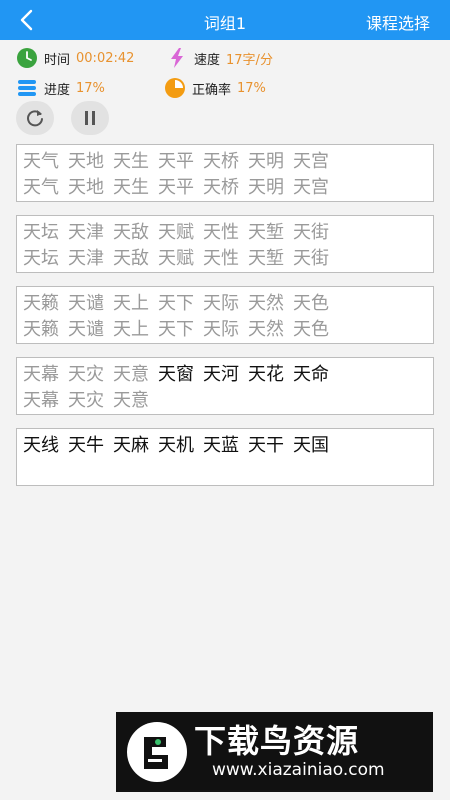  What do you see at coordinates (212, 90) in the screenshot?
I see `accuracy-label: 正确率` at bounding box center [212, 90].